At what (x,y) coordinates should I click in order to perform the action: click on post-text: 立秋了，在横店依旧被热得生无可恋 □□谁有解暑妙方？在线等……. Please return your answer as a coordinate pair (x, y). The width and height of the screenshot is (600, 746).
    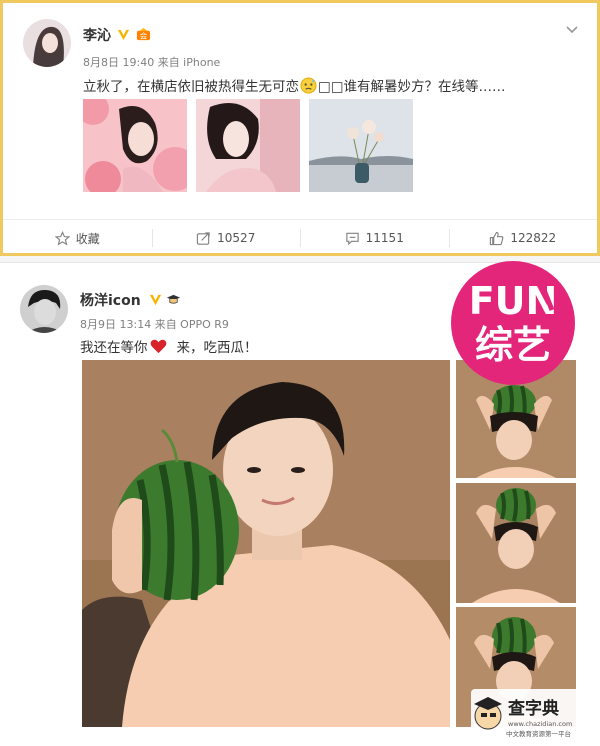
    Looking at the image, I should click on (294, 85).